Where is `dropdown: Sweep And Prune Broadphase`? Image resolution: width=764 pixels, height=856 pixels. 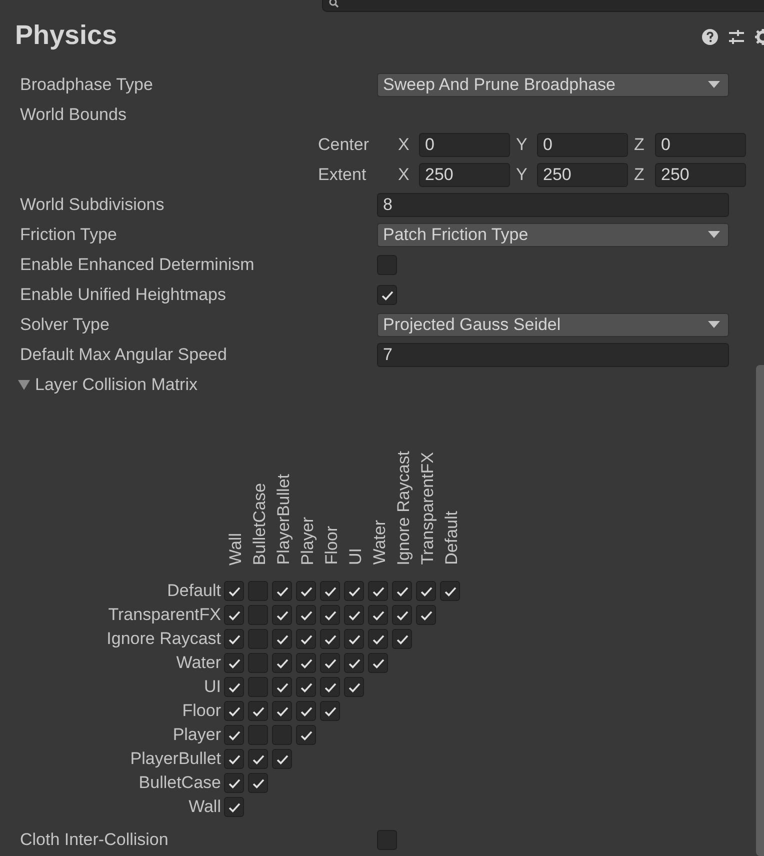
dropdown: Sweep And Prune Broadphase is located at coordinates (553, 85).